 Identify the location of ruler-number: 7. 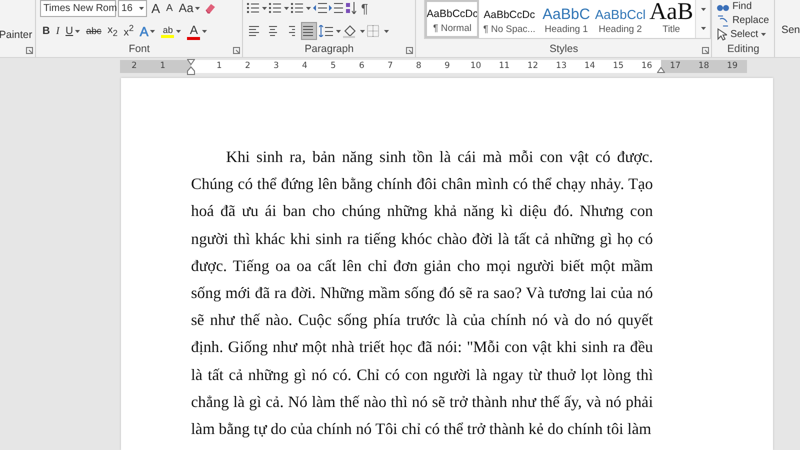
(390, 66).